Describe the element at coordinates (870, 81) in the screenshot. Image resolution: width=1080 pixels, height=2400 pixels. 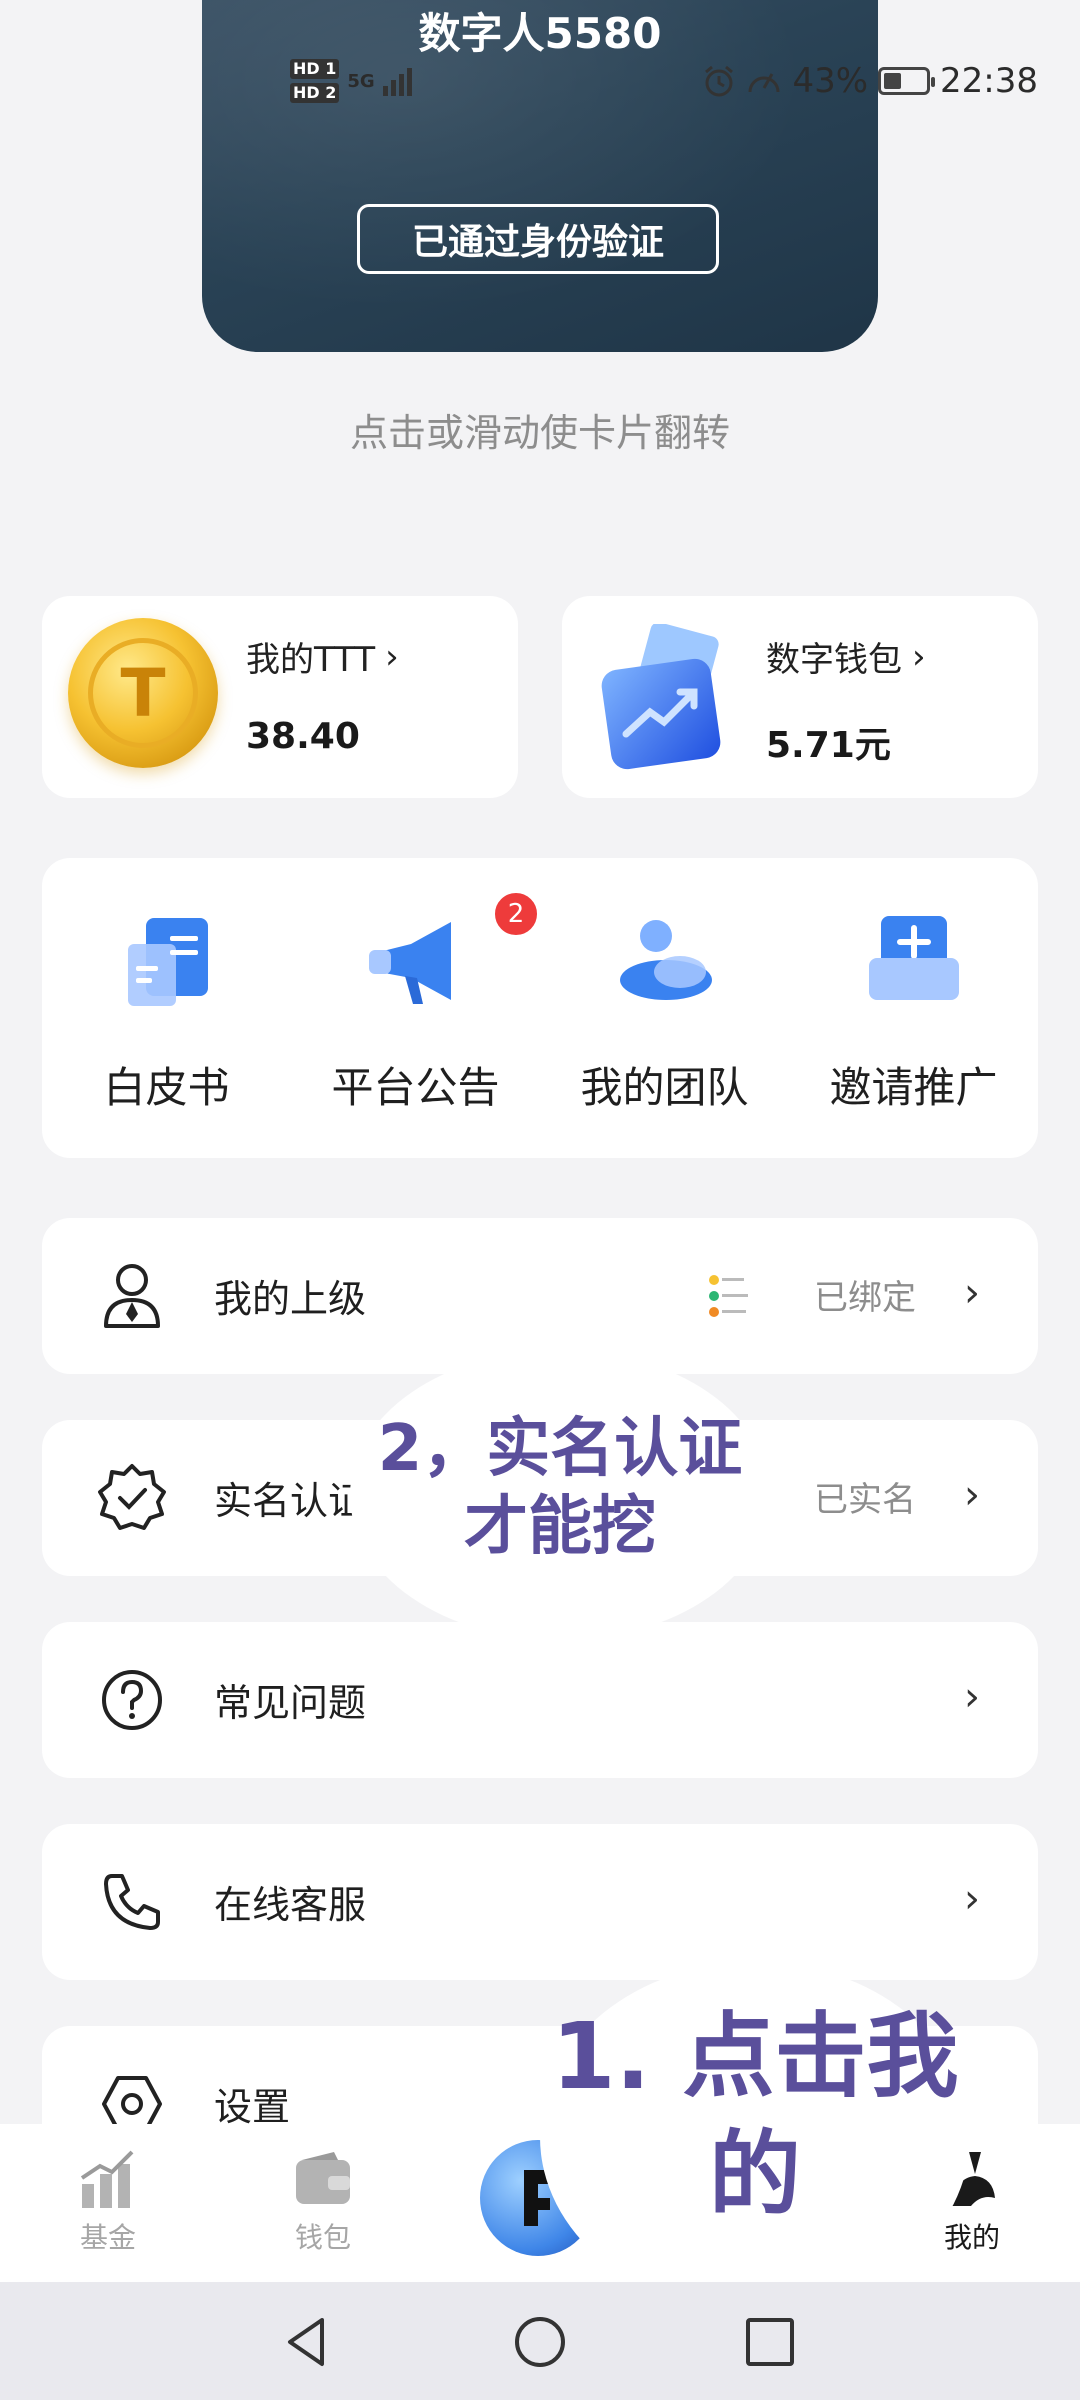
I see `status-bar-right: 43% 22:38` at that location.